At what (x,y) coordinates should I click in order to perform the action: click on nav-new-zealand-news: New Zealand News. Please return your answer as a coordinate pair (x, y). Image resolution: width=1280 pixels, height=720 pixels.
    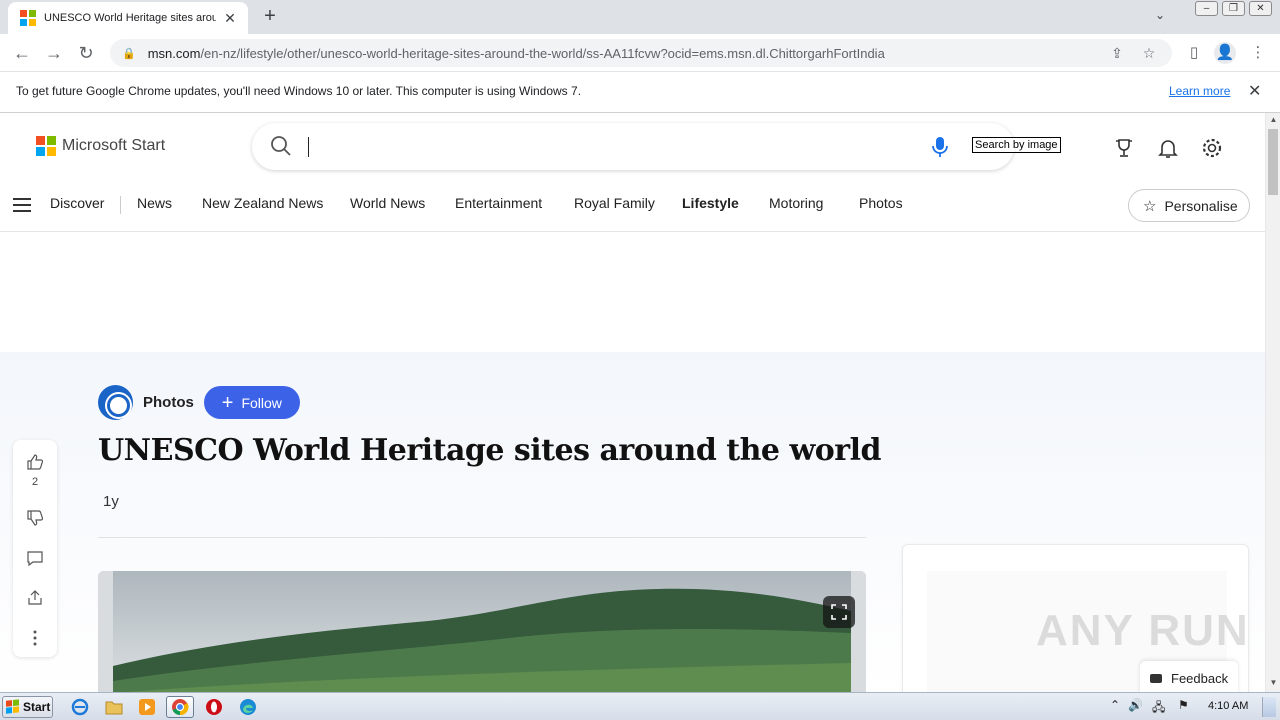
    Looking at the image, I should click on (262, 203).